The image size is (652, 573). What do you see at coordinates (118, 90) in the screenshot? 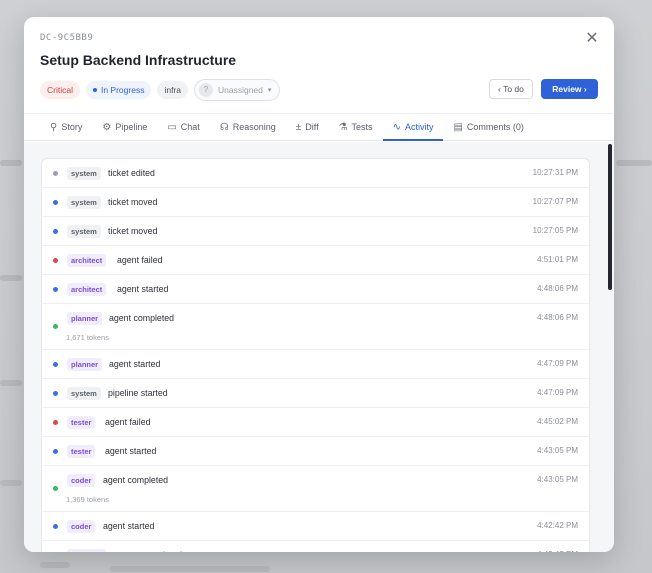
I see `status-badge: In Progress` at bounding box center [118, 90].